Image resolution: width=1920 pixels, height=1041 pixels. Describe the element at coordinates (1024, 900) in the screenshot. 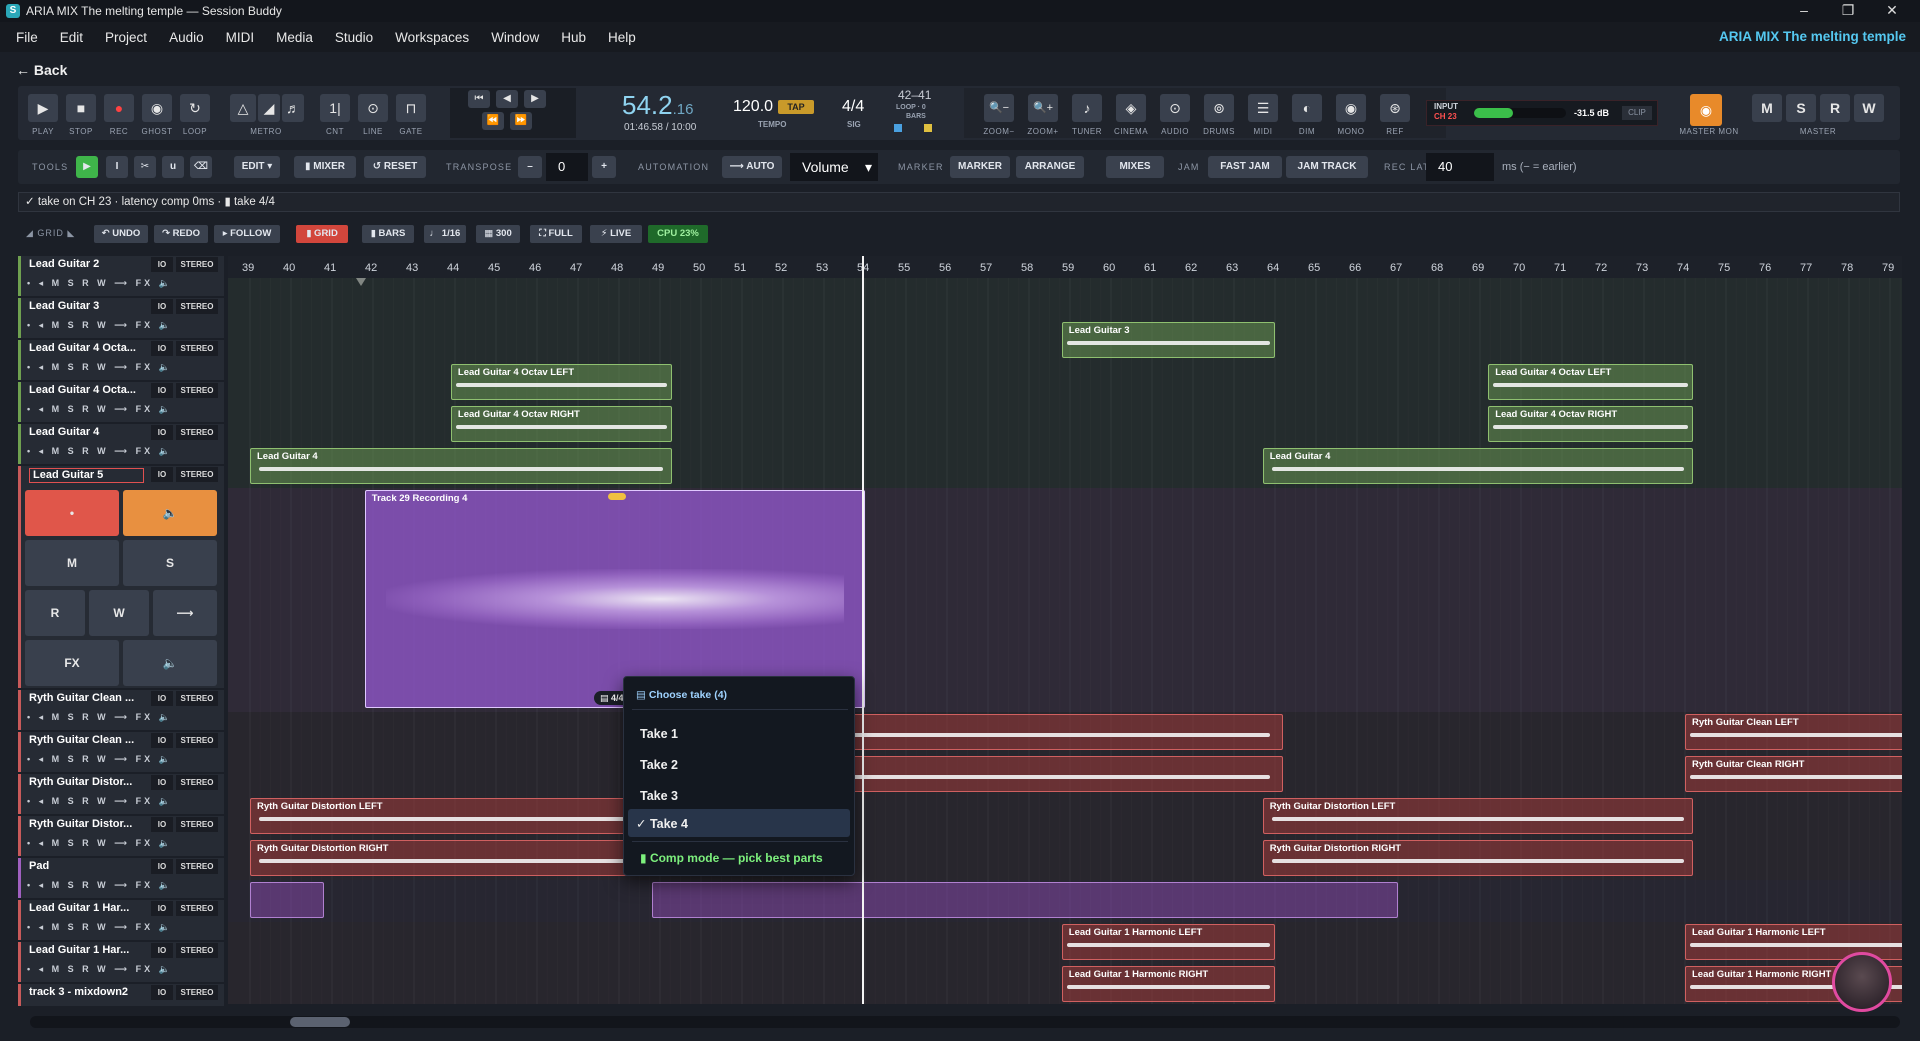

I see `audio-clip` at that location.